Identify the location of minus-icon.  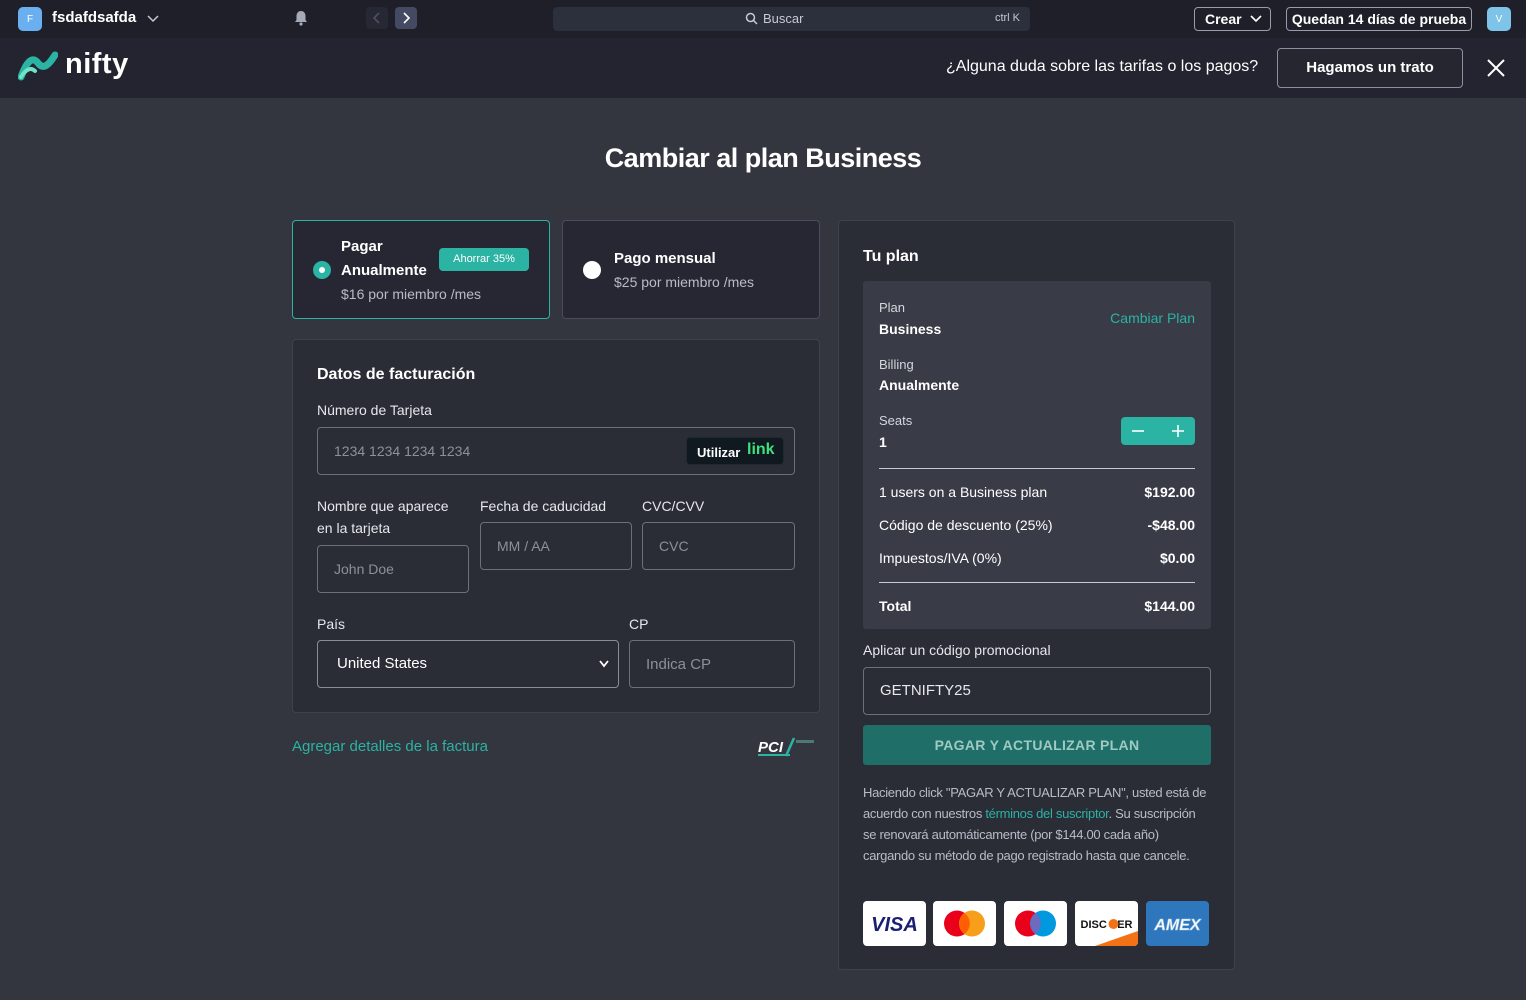
(1138, 431).